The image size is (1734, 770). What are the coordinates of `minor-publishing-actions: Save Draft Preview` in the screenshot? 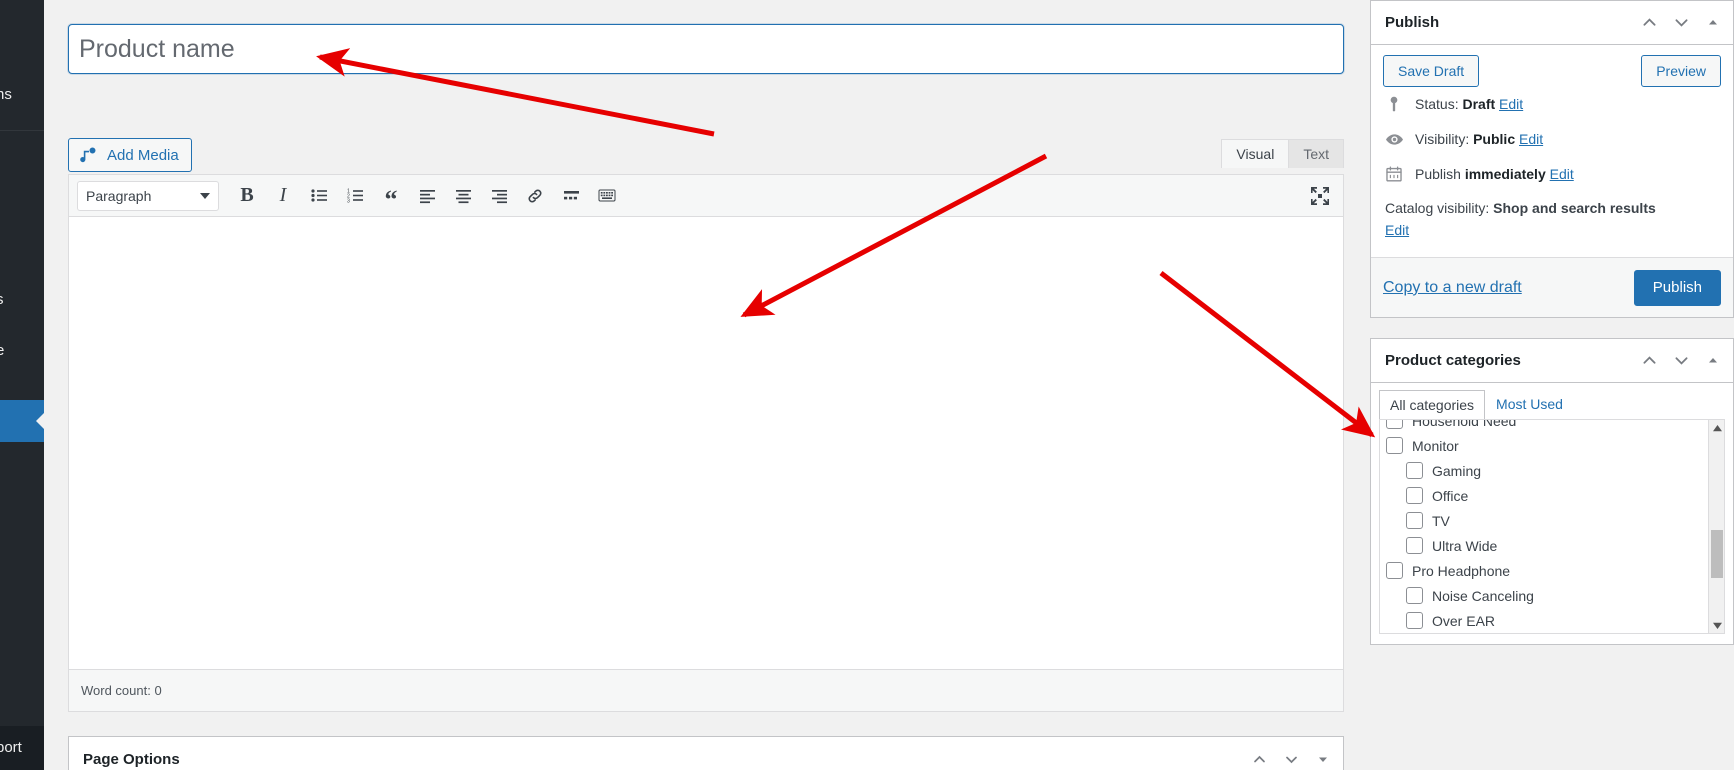 It's located at (1552, 71).